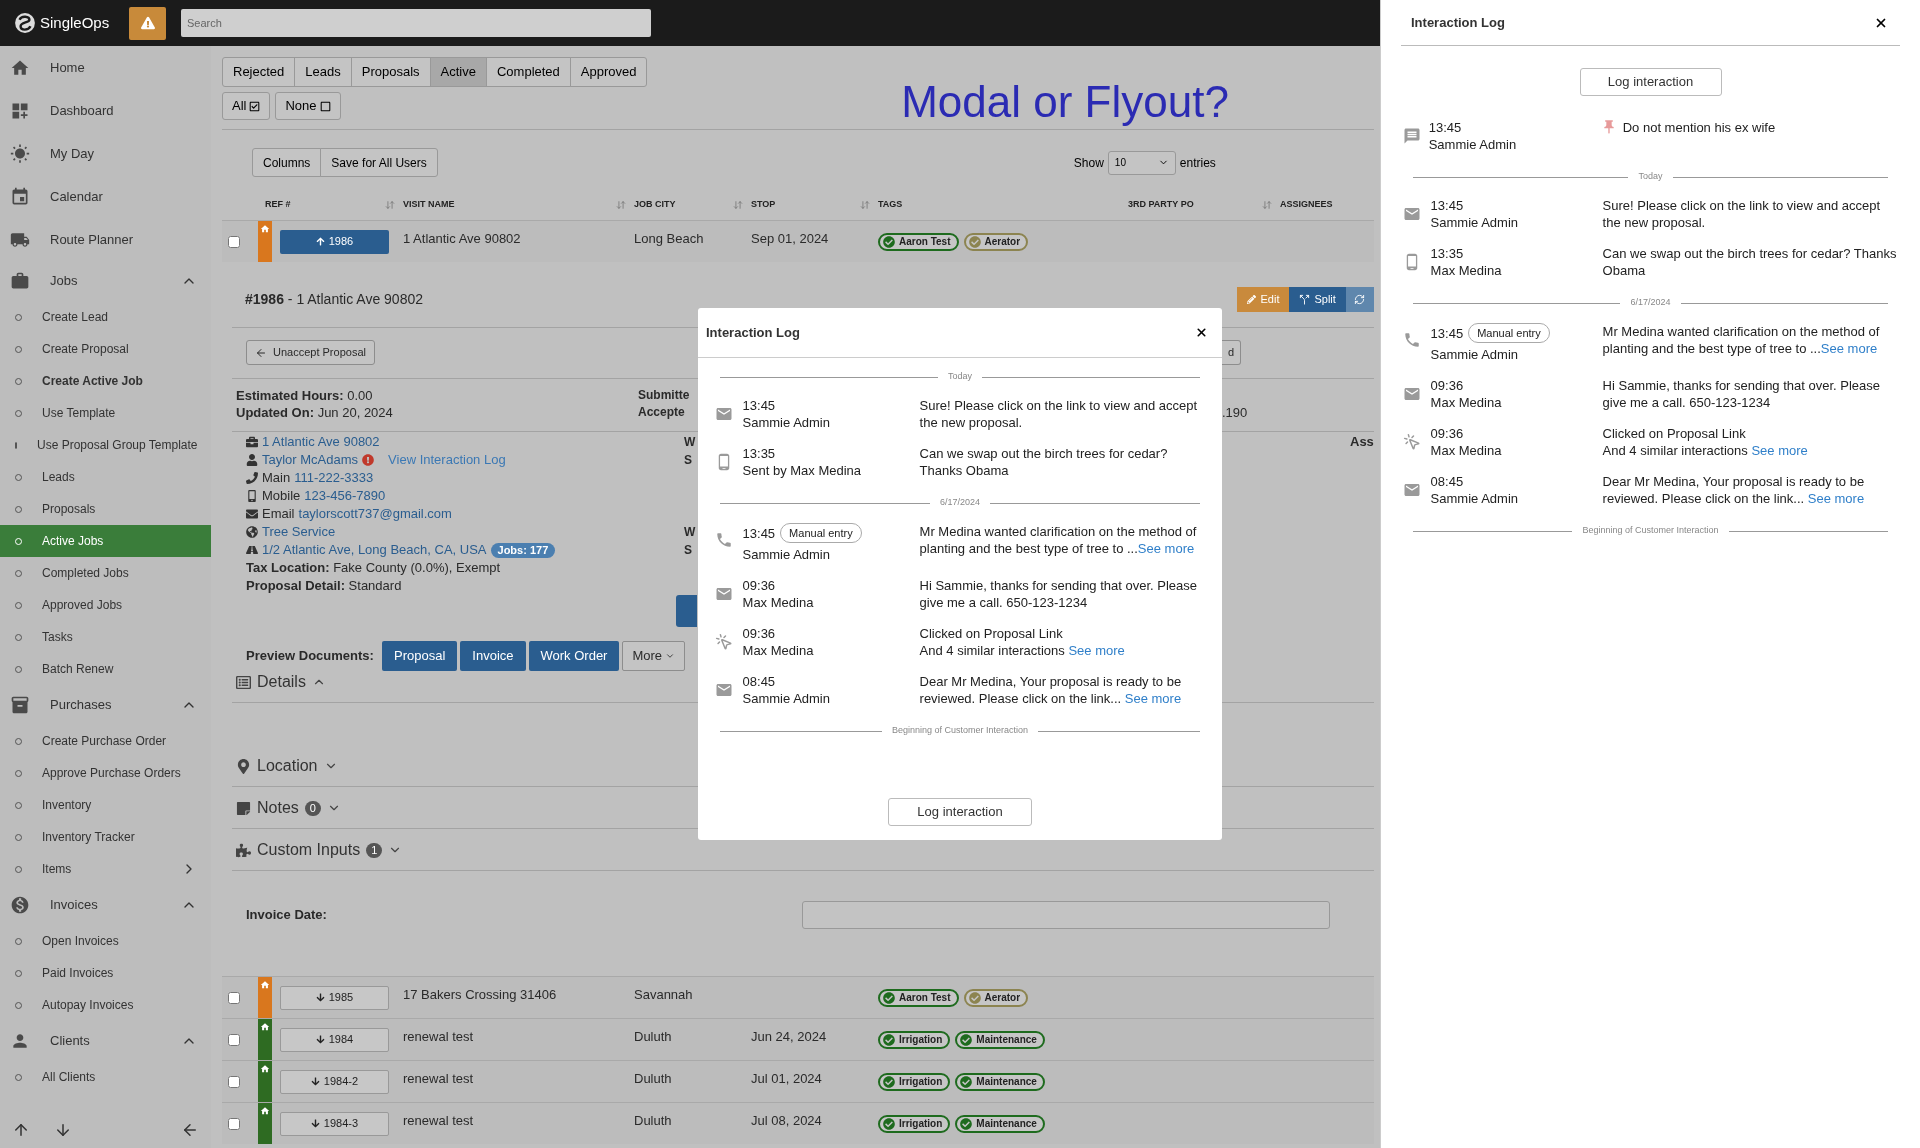 Image resolution: width=1920 pixels, height=1148 pixels. What do you see at coordinates (105, 196) in the screenshot?
I see `sidebar-item: Calendar` at bounding box center [105, 196].